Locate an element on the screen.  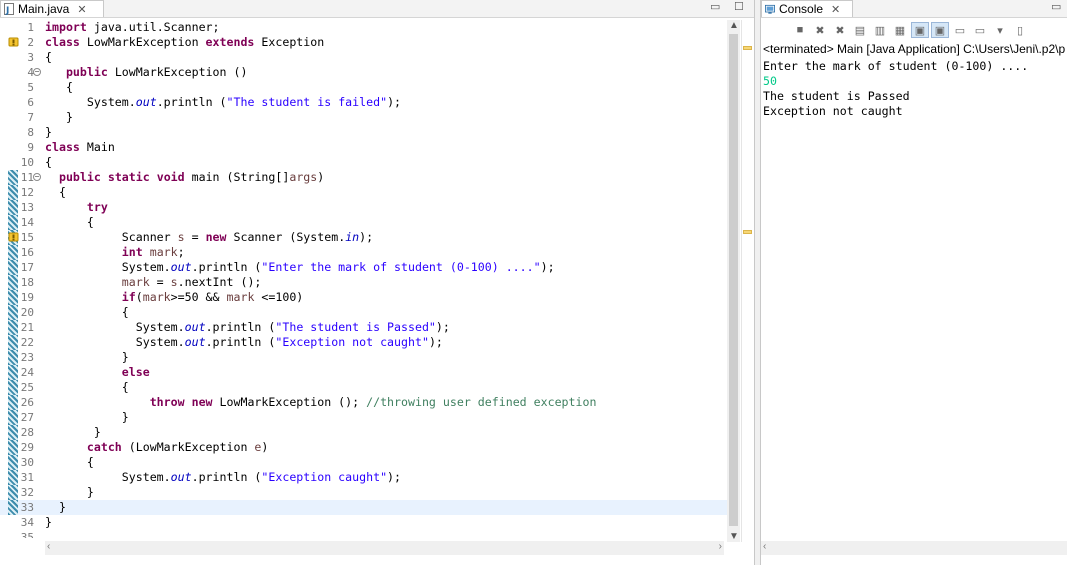
overview-ruler is located at coordinates (747, 281).